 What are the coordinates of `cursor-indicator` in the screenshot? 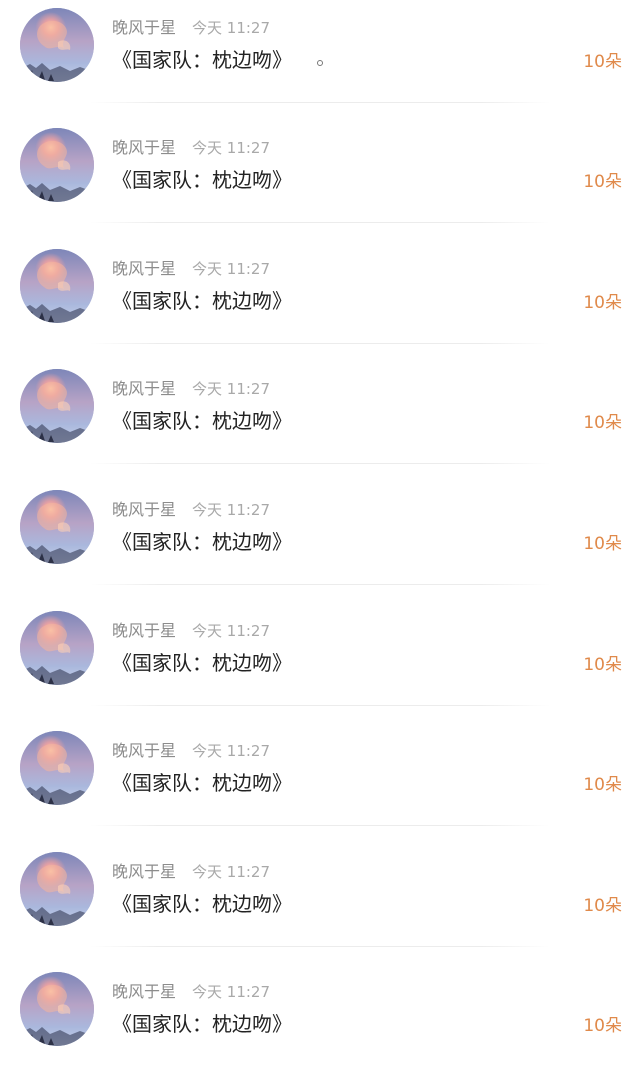 It's located at (320, 63).